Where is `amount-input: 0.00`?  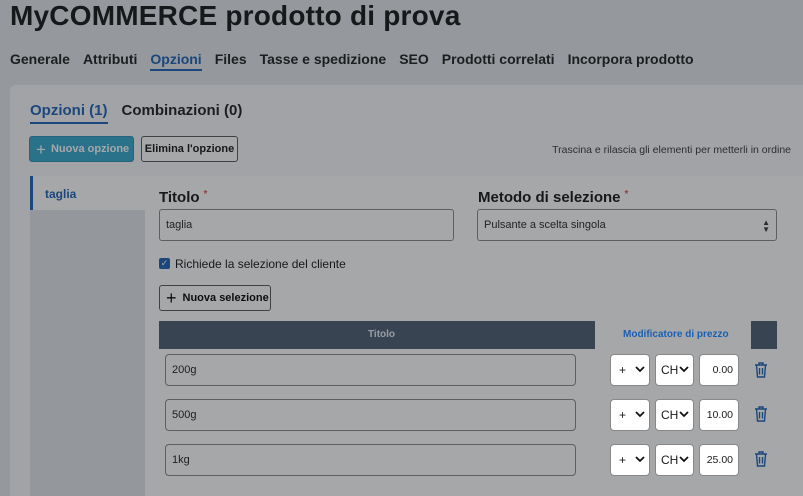
amount-input: 0.00 is located at coordinates (719, 370).